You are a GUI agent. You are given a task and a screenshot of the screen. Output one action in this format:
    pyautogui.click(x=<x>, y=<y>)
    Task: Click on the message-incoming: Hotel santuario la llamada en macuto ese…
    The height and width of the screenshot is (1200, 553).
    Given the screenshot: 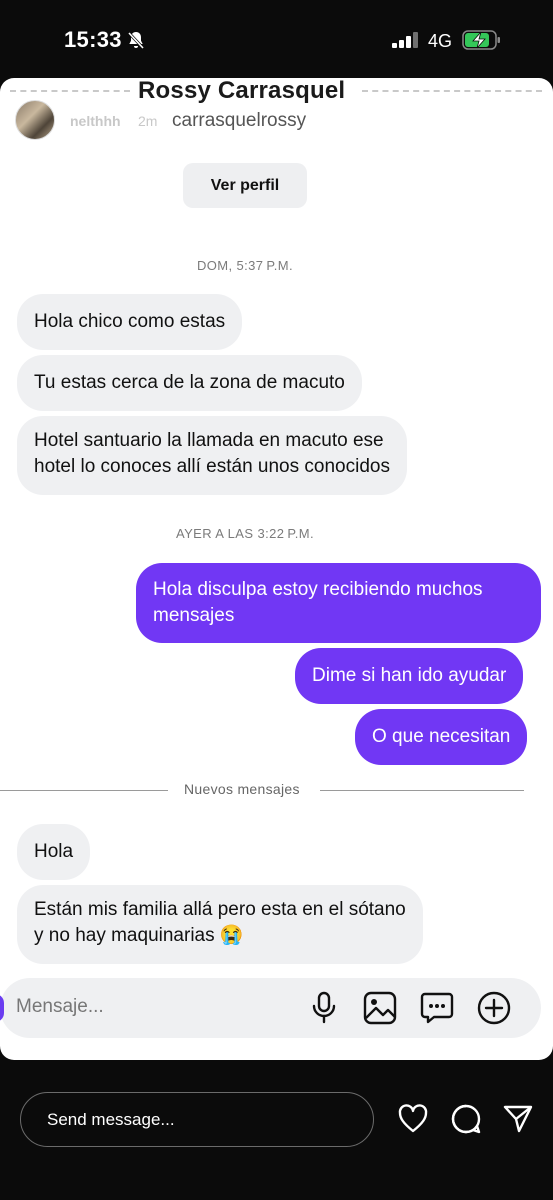 What is the action you would take?
    pyautogui.click(x=212, y=455)
    